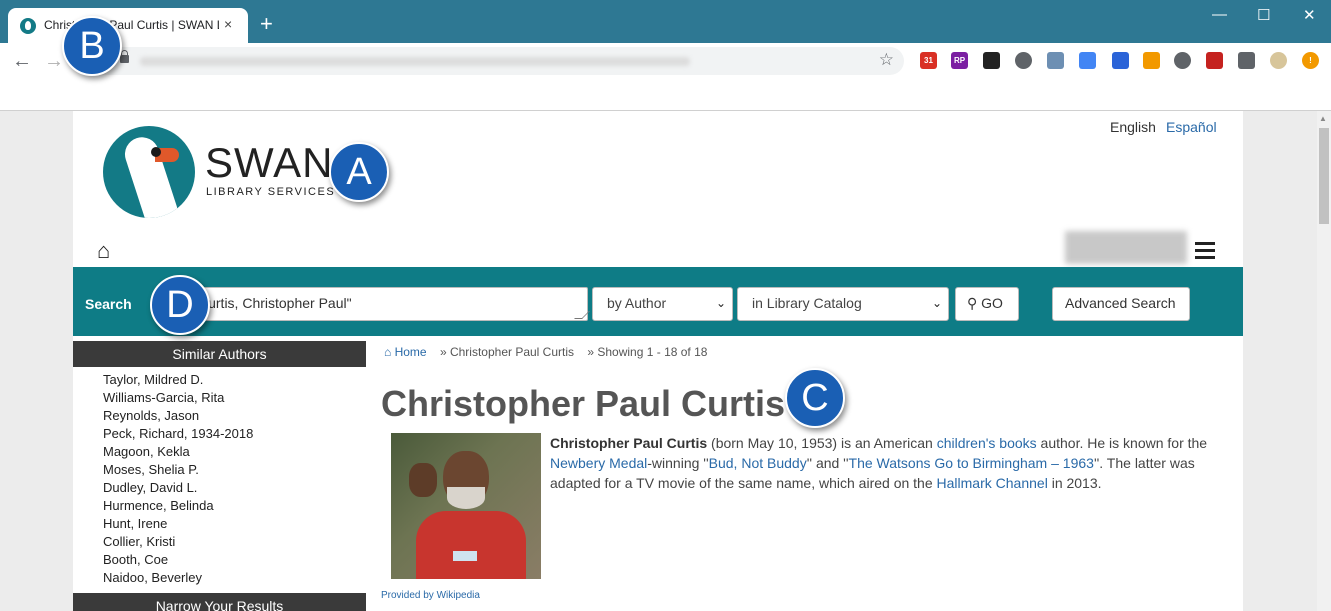  I want to click on books-extension-icon, so click(1055, 60).